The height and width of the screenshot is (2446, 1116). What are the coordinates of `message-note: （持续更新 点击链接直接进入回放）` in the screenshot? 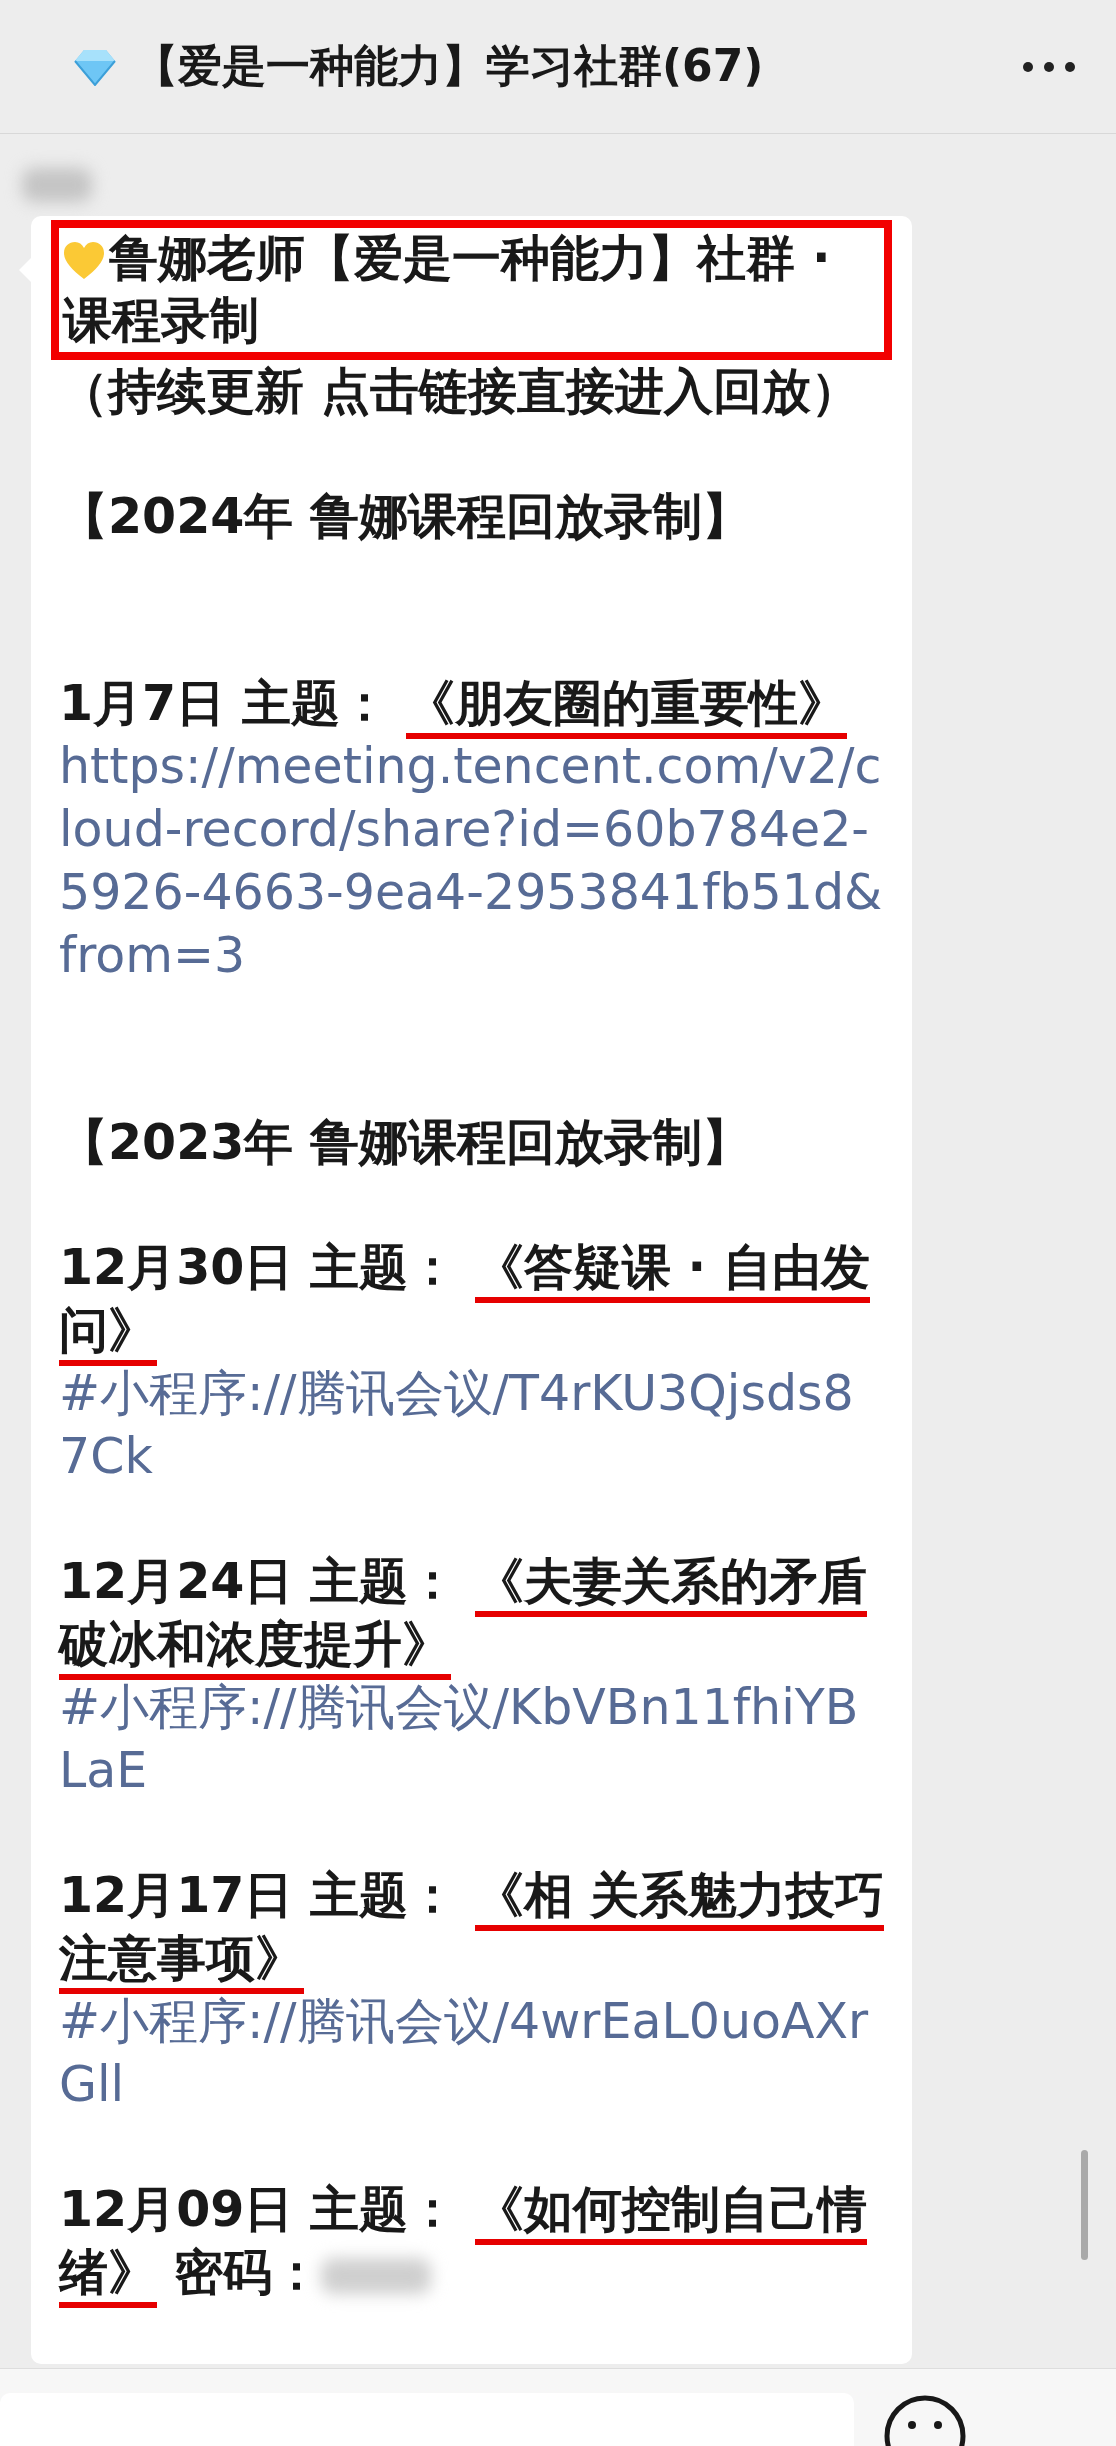 It's located at (460, 392).